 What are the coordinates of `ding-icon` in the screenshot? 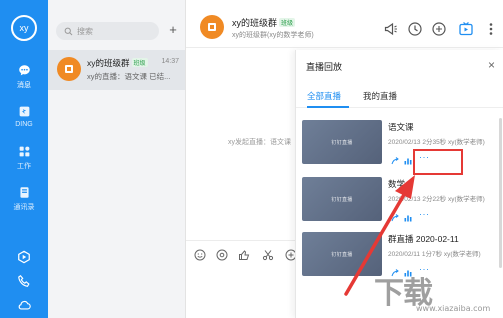 It's located at (24, 111).